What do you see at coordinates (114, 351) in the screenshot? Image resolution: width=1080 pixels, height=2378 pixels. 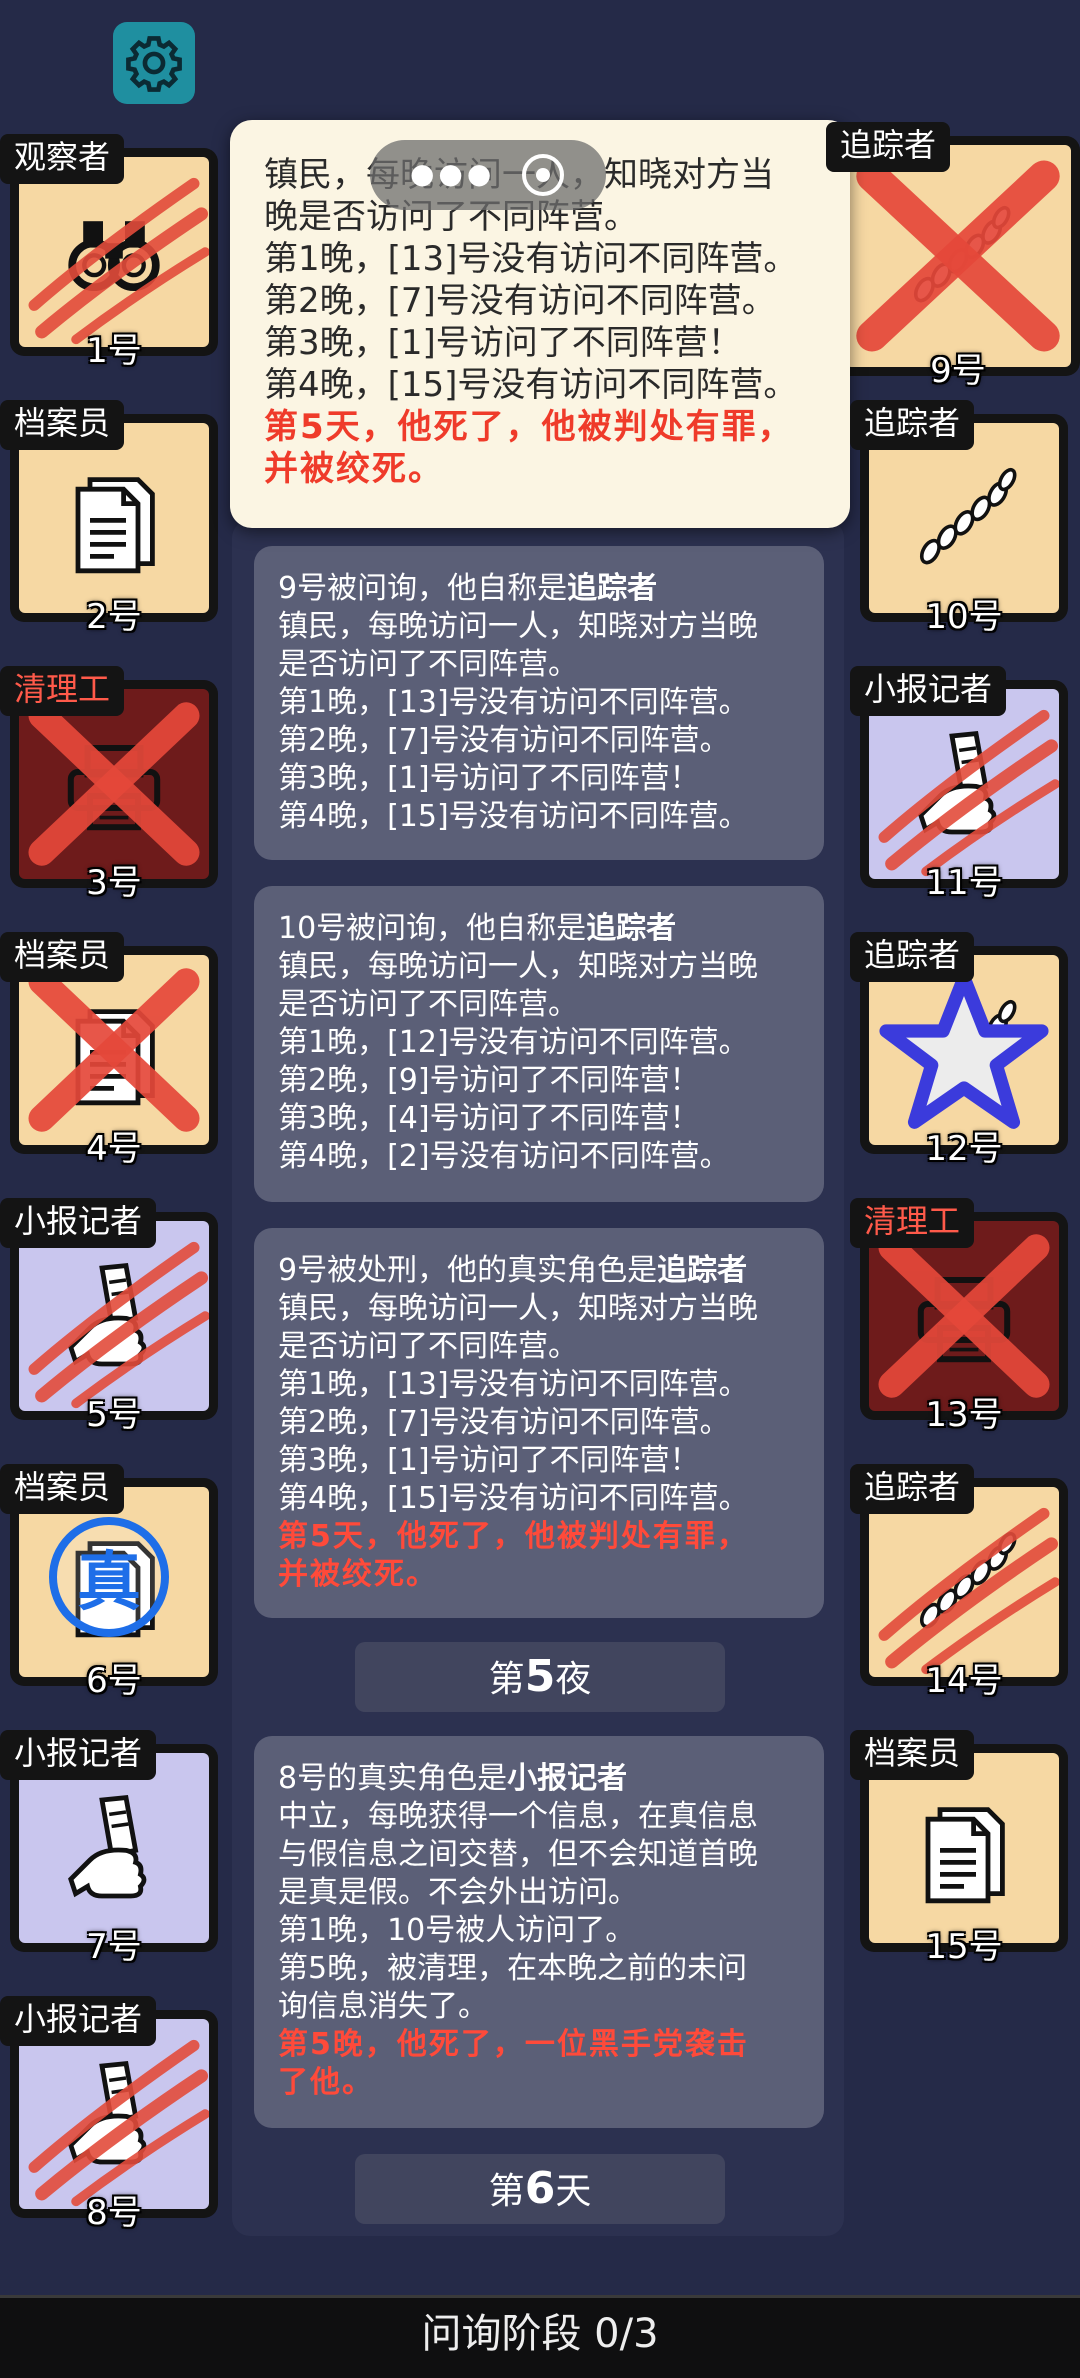 I see `player-number: 1号` at bounding box center [114, 351].